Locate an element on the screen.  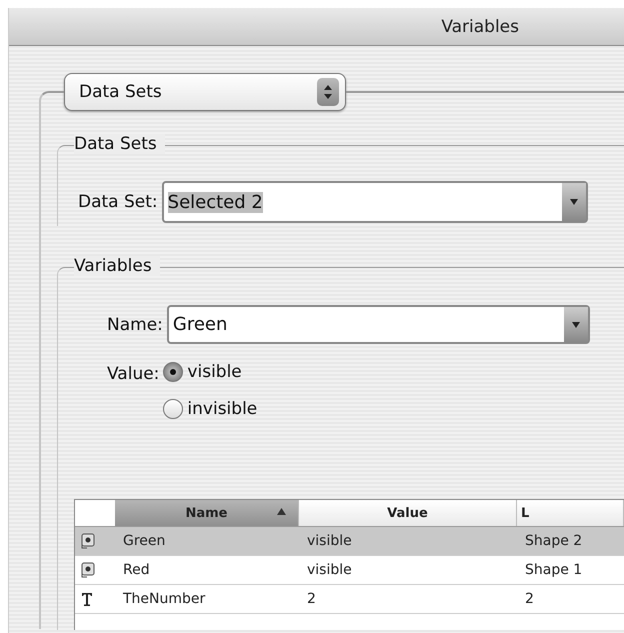
window-title: Variables is located at coordinates (480, 26).